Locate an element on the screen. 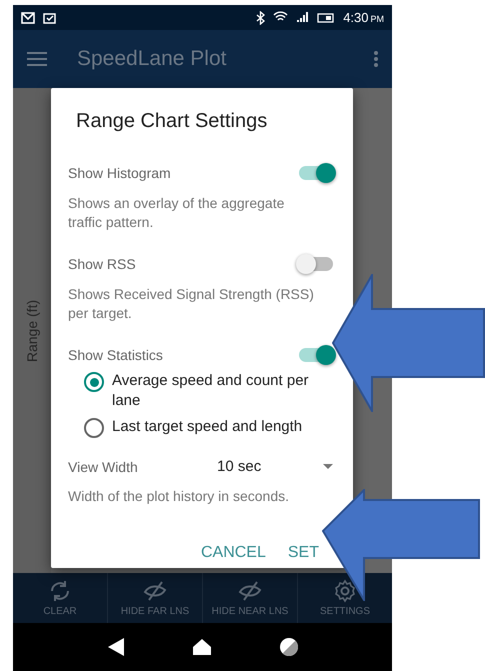  dialog-button: SET is located at coordinates (303, 553).